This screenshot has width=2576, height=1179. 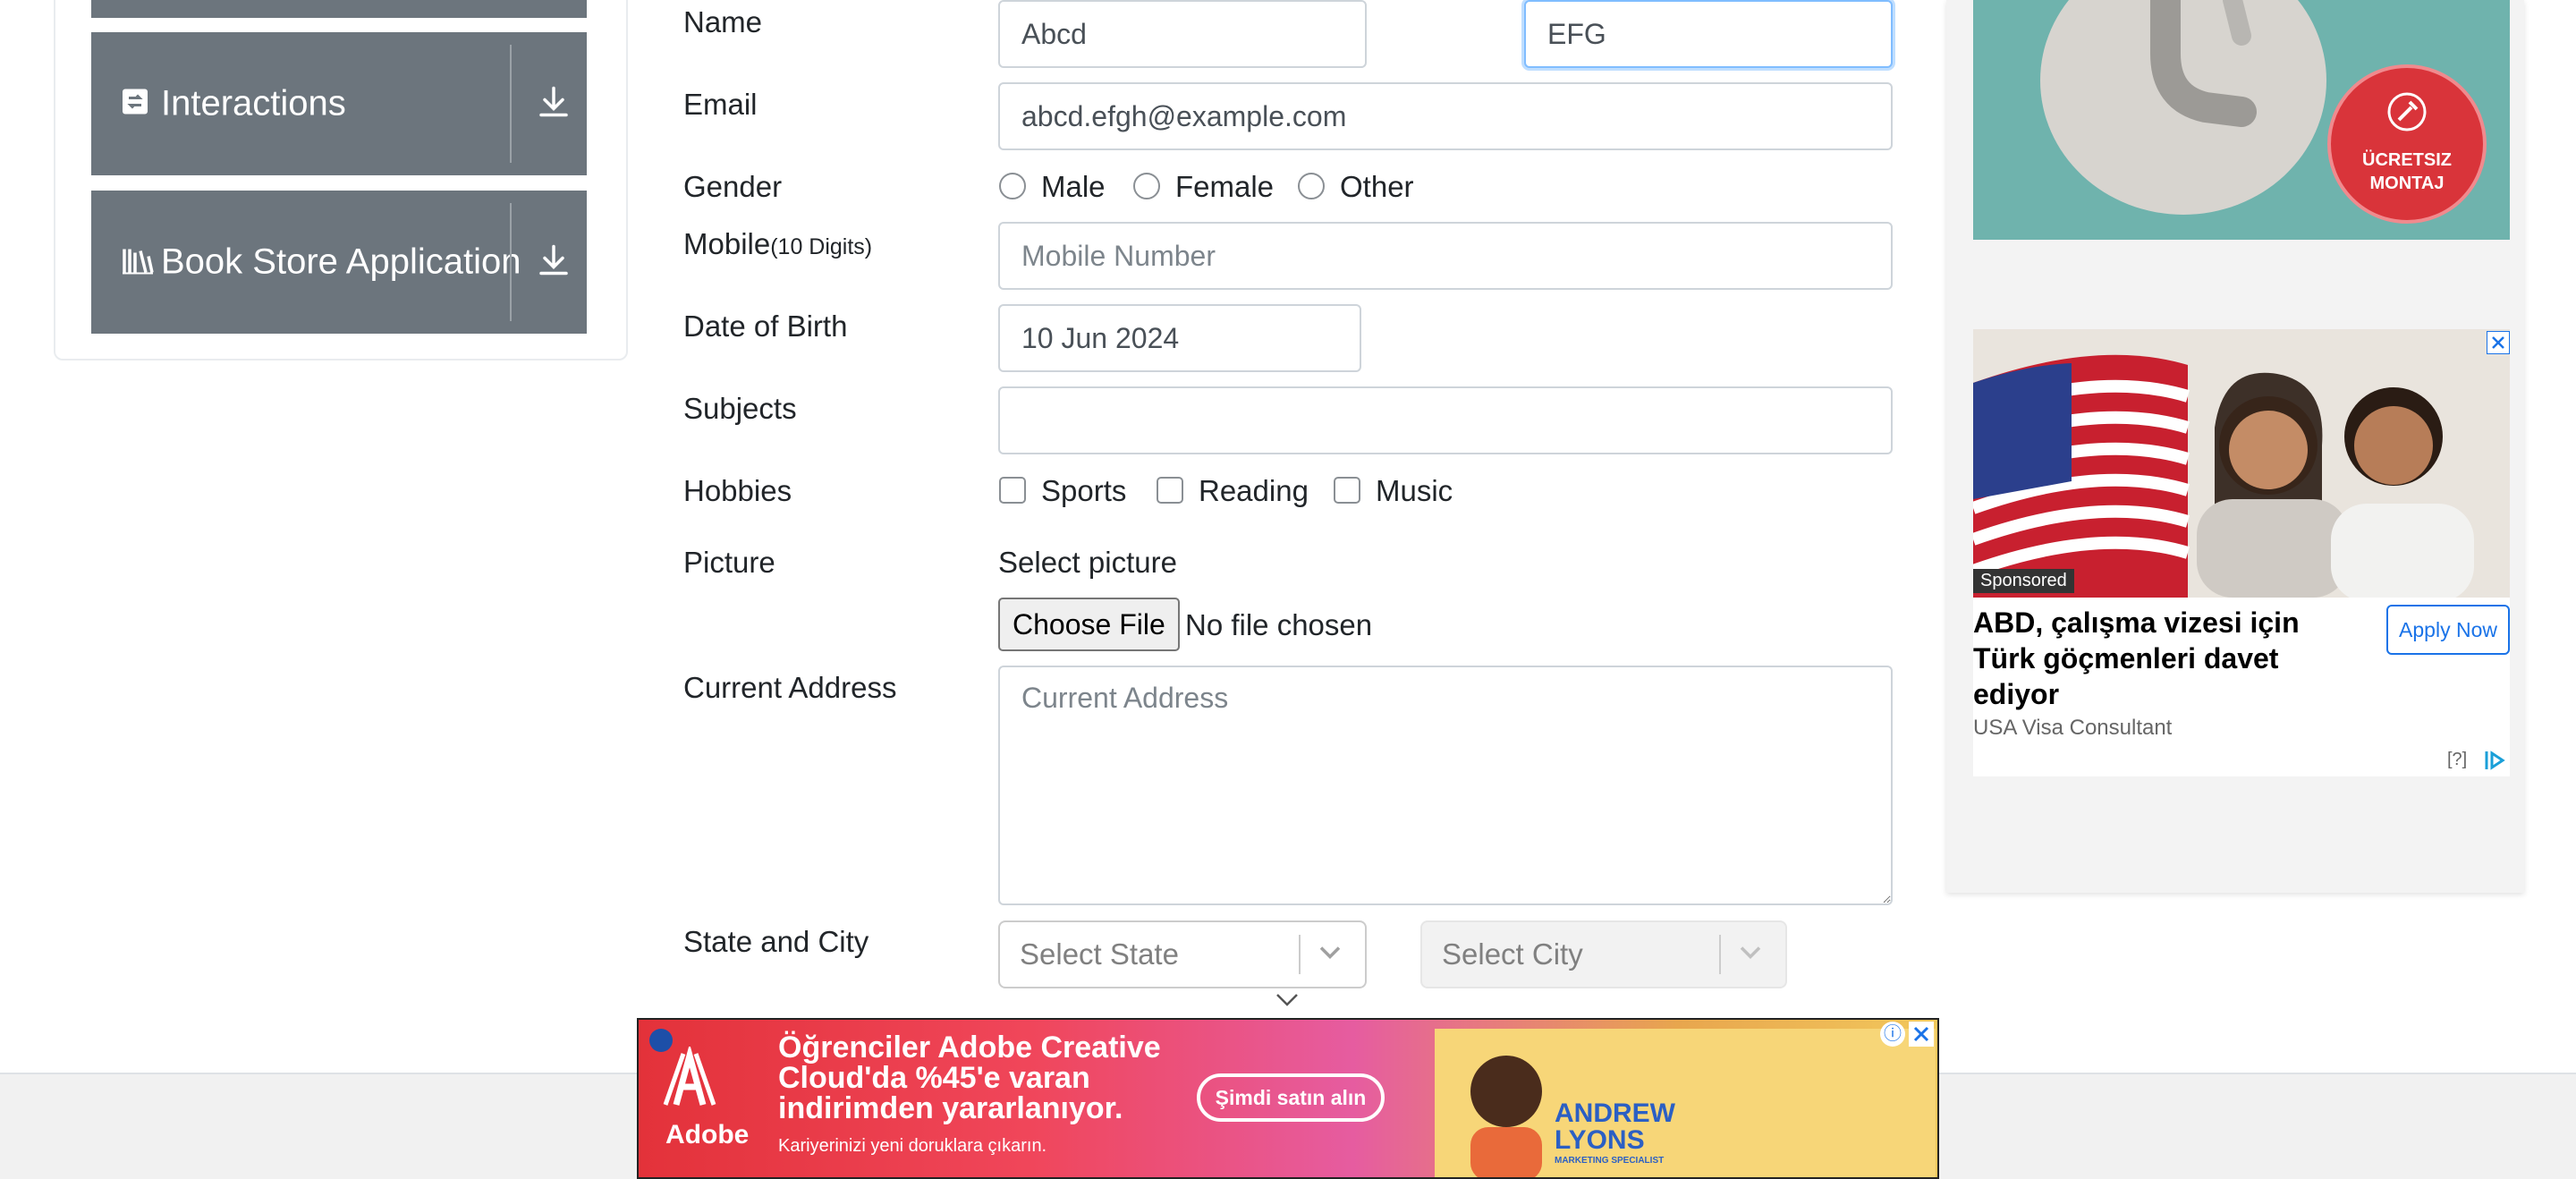 What do you see at coordinates (1083, 491) in the screenshot?
I see `hobby-sports-label: Sports` at bounding box center [1083, 491].